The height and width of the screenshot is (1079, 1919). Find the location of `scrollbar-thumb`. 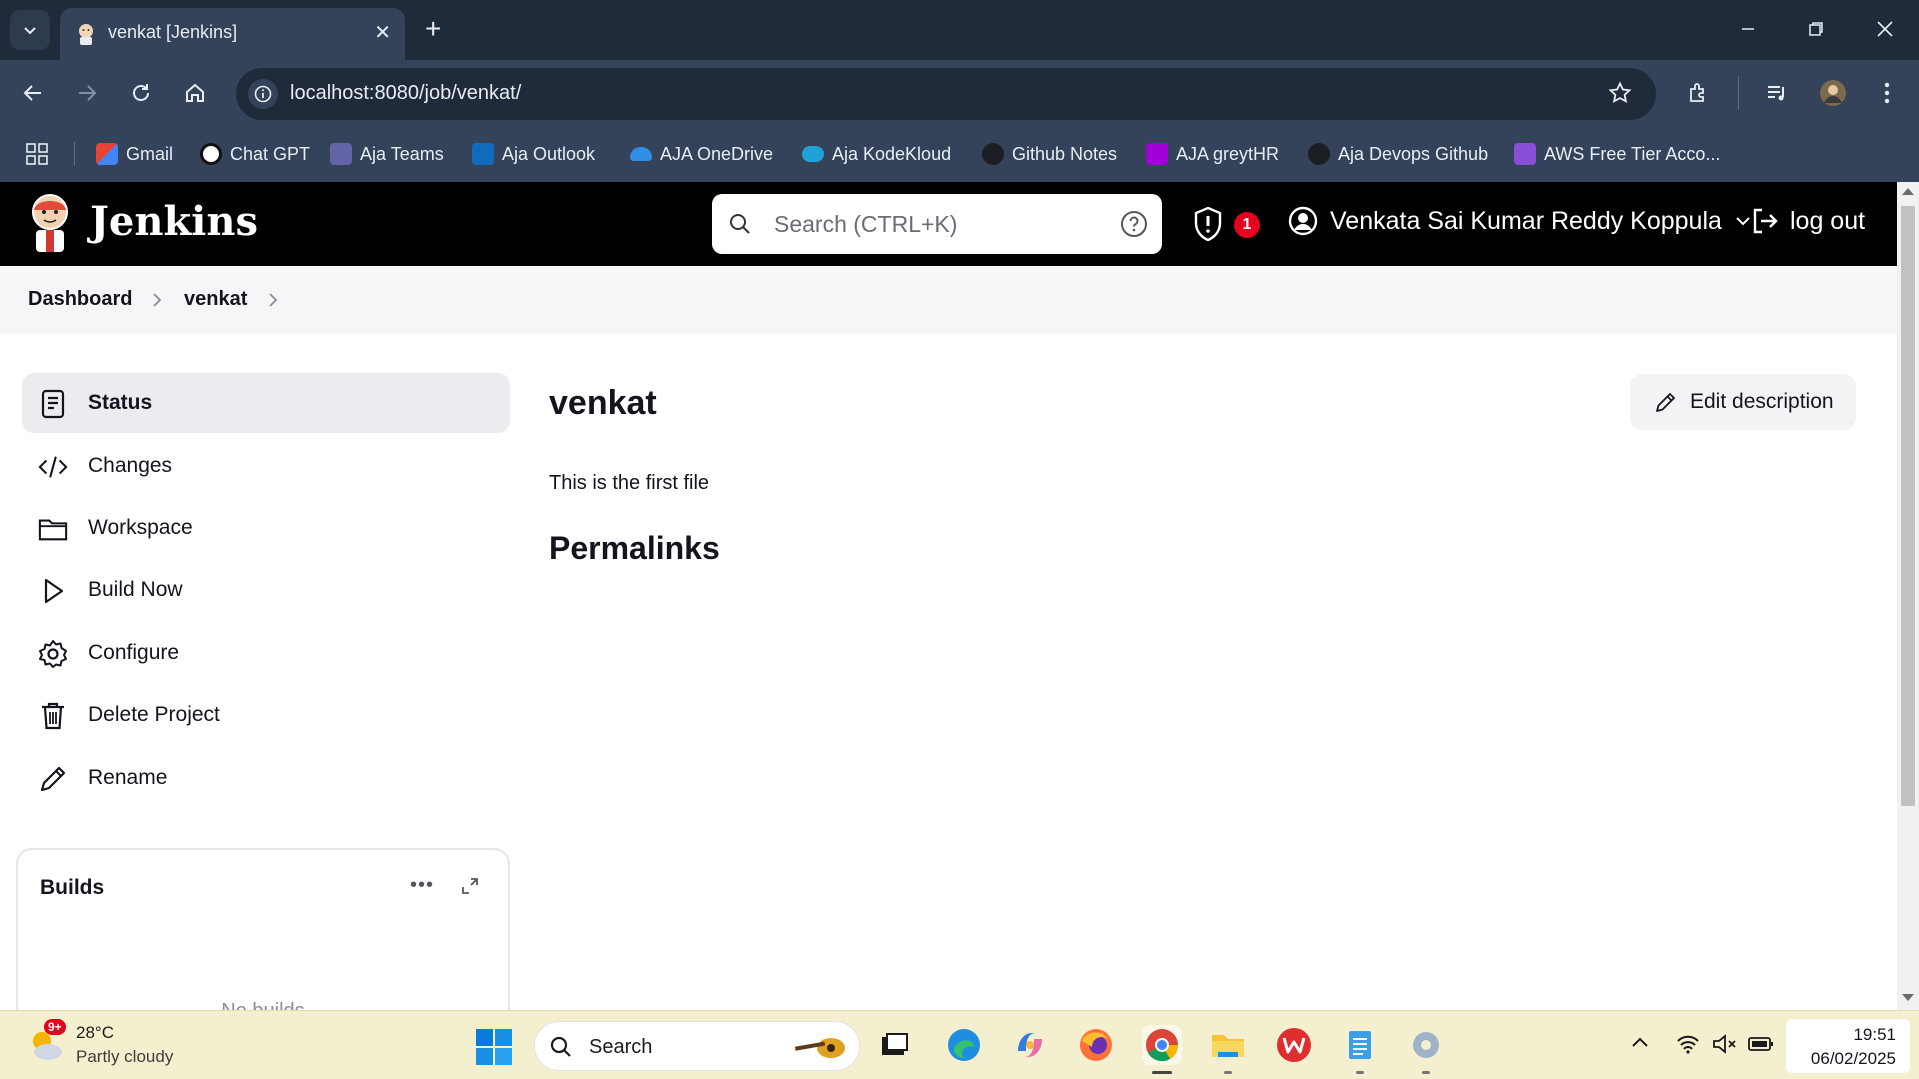

scrollbar-thumb is located at coordinates (1908, 506).